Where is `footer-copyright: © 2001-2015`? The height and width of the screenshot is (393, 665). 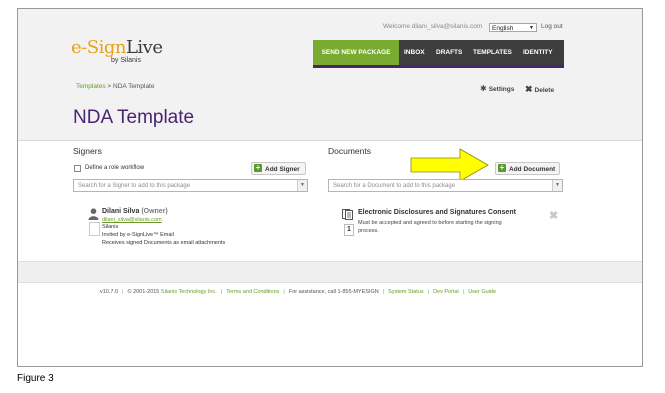
footer-copyright: © 2001-2015 is located at coordinates (144, 292).